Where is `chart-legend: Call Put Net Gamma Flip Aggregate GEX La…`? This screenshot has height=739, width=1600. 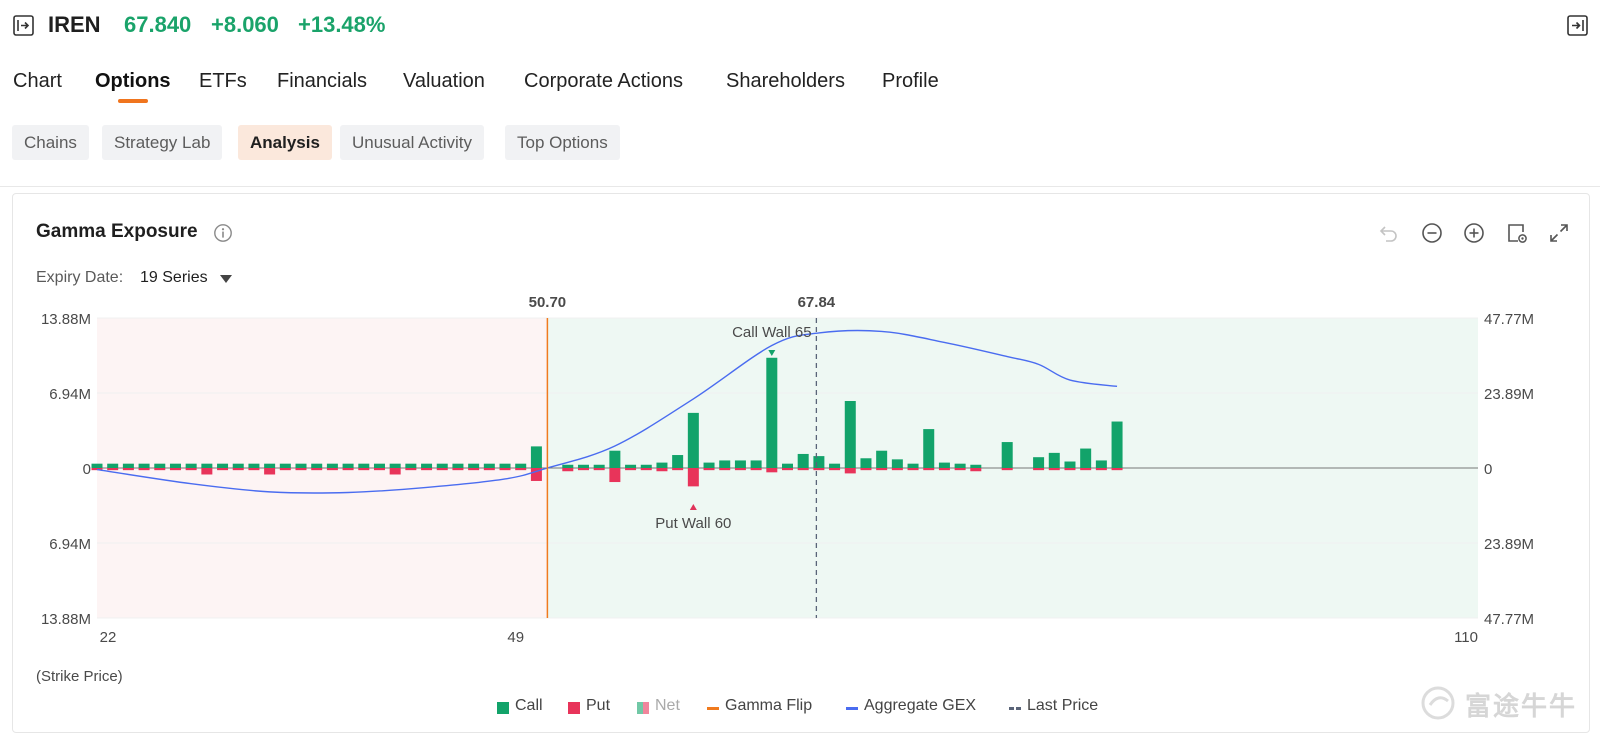 chart-legend: Call Put Net Gamma Flip Aggregate GEX La… is located at coordinates (800, 708).